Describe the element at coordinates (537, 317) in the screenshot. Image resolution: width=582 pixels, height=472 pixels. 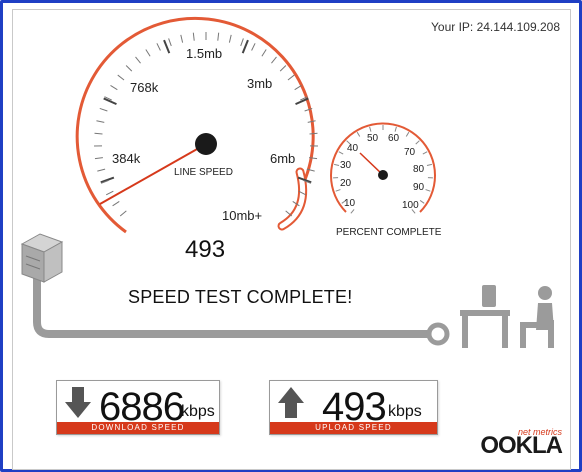
I see `user-icon` at that location.